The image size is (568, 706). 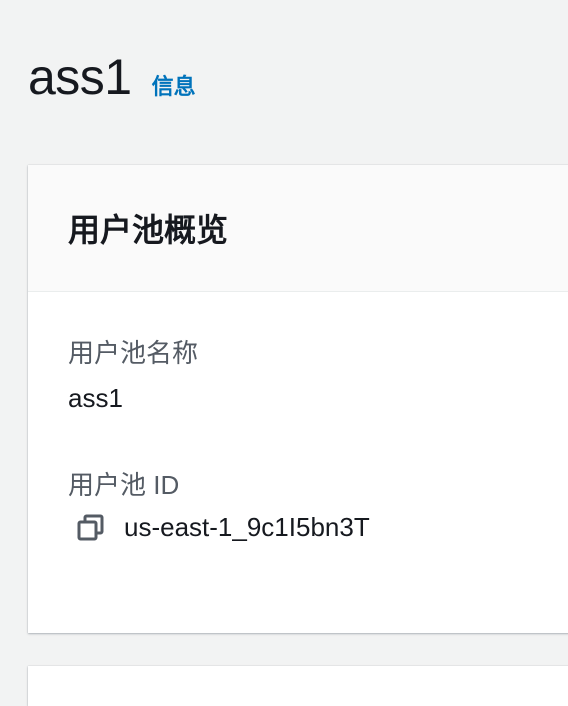 What do you see at coordinates (133, 353) in the screenshot?
I see `user-pool-name-label: 用户池名称` at bounding box center [133, 353].